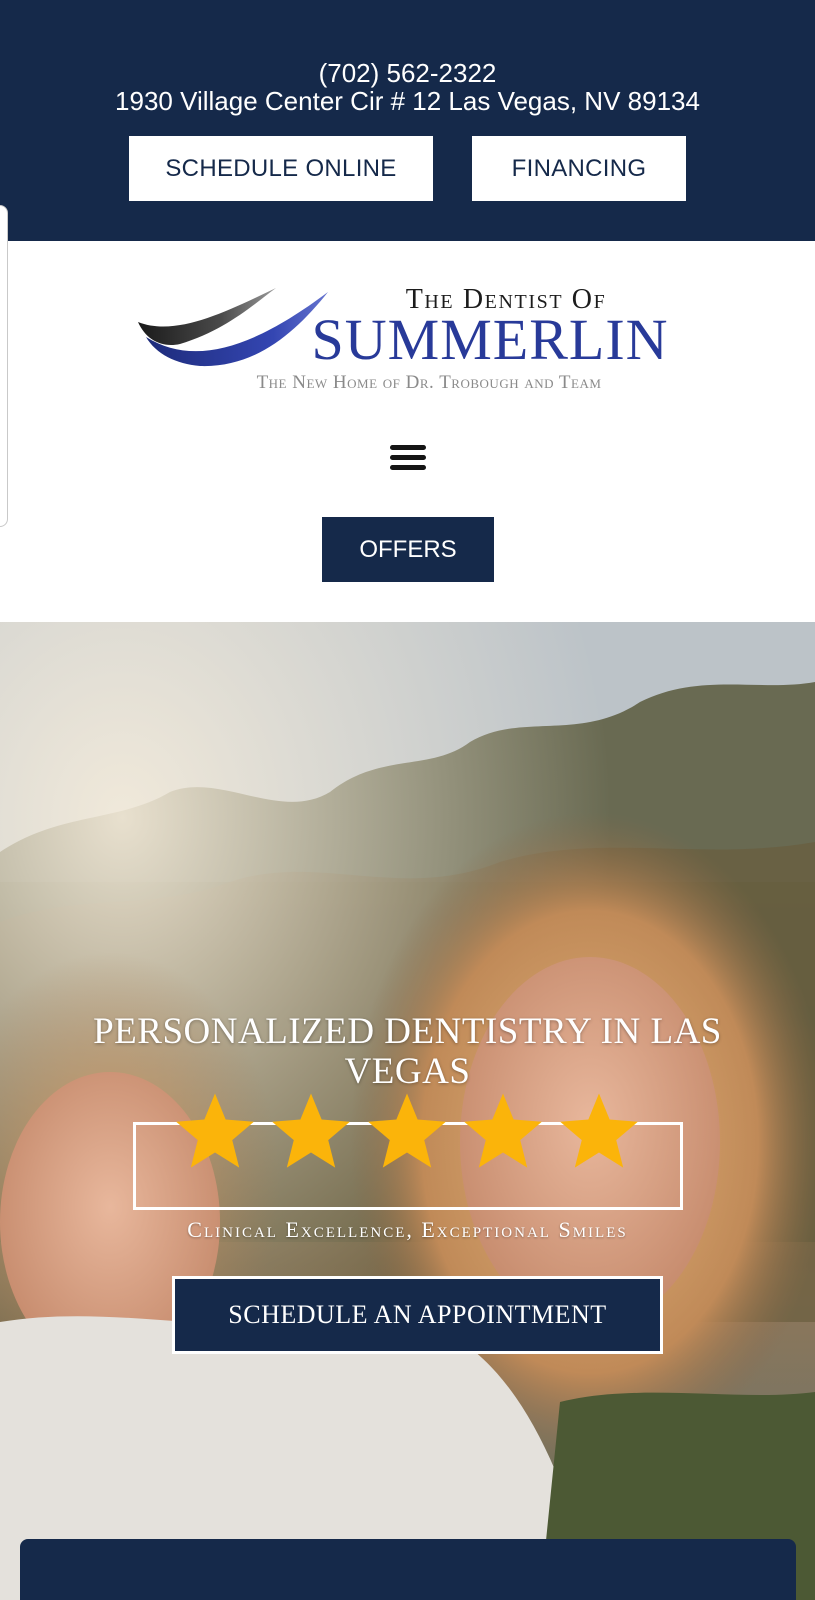 Image resolution: width=815 pixels, height=1600 pixels. What do you see at coordinates (579, 168) in the screenshot?
I see `financing-button: FINANCING` at bounding box center [579, 168].